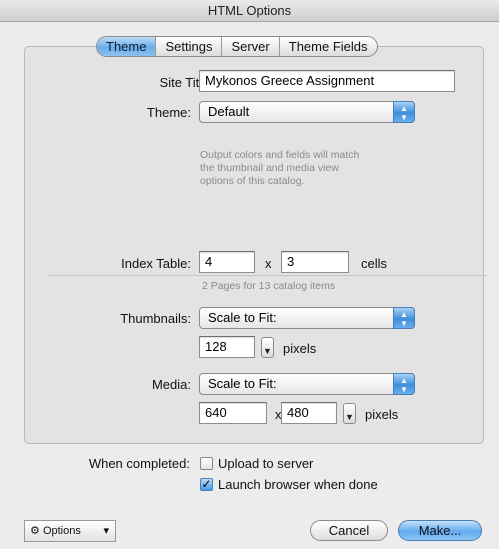 The width and height of the screenshot is (499, 549). What do you see at coordinates (106, 531) in the screenshot?
I see `chevron-down-icon: ▾` at bounding box center [106, 531].